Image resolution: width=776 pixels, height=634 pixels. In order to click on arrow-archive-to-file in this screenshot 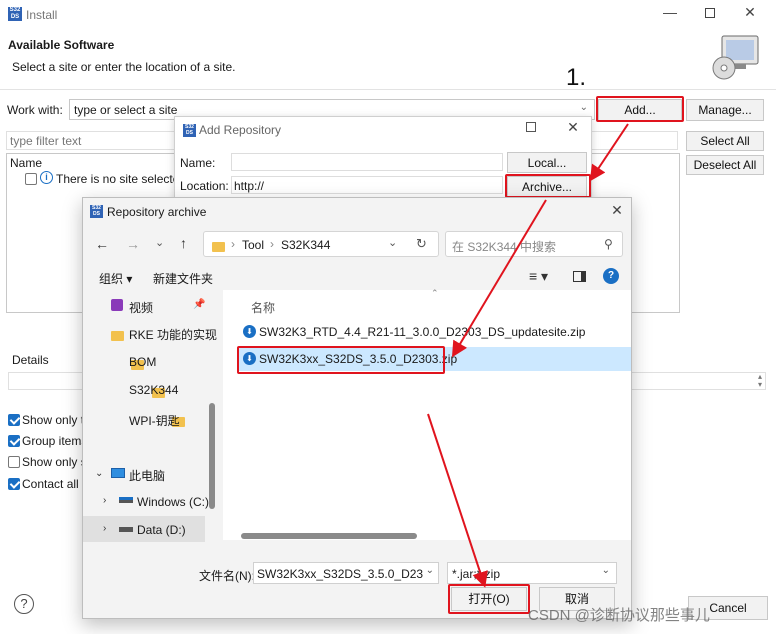, I will do `click(499, 278)`.